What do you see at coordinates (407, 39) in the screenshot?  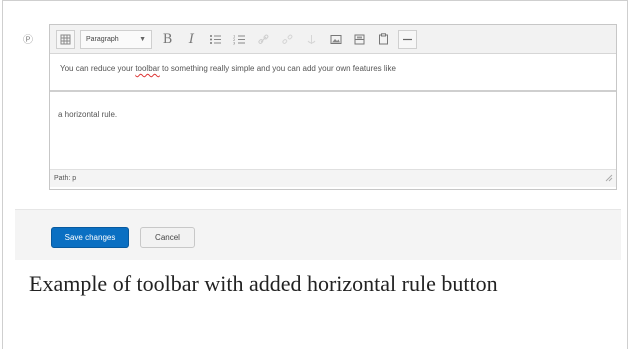 I see `horizontal-rule-icon` at bounding box center [407, 39].